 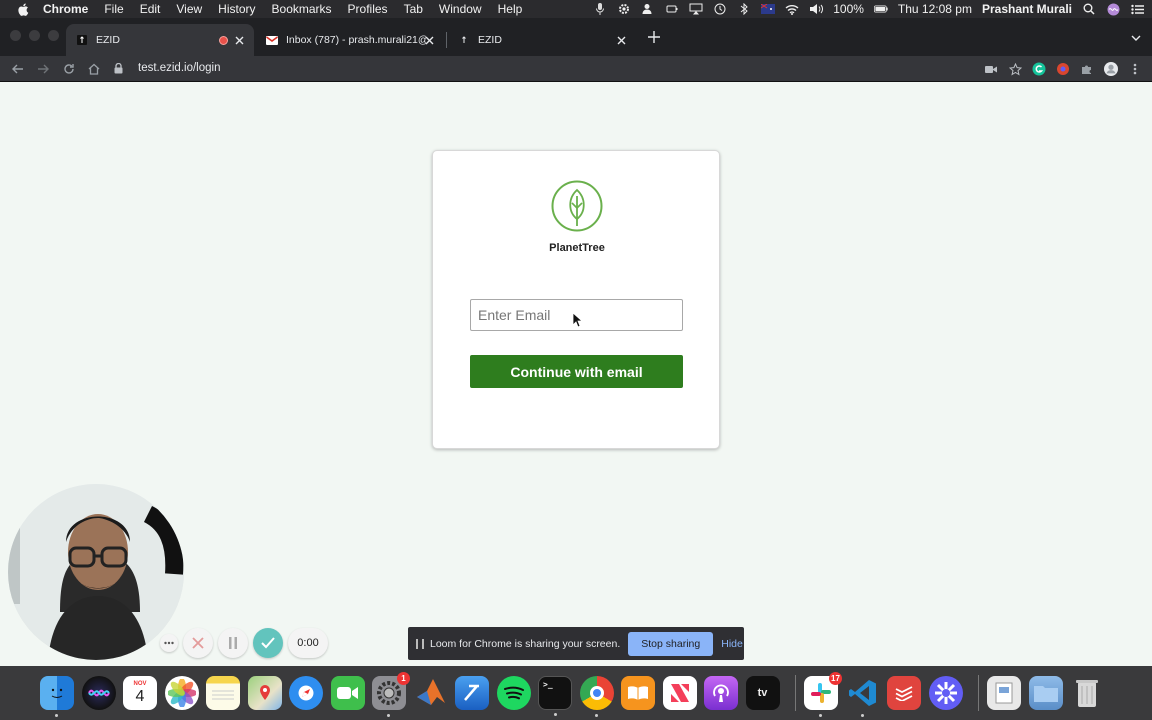 I want to click on window-minimize-button, so click(x=34, y=35).